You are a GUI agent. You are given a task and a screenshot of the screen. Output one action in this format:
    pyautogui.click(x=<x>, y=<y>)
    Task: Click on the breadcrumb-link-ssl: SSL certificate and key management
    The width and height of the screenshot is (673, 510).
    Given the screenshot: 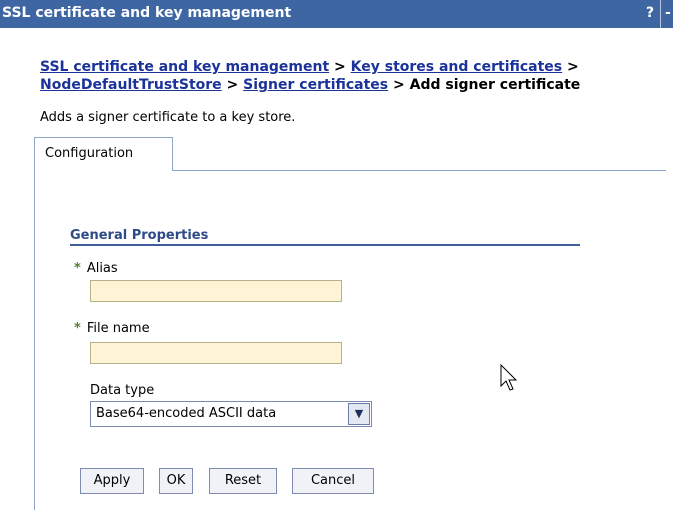 What is the action you would take?
    pyautogui.click(x=184, y=67)
    